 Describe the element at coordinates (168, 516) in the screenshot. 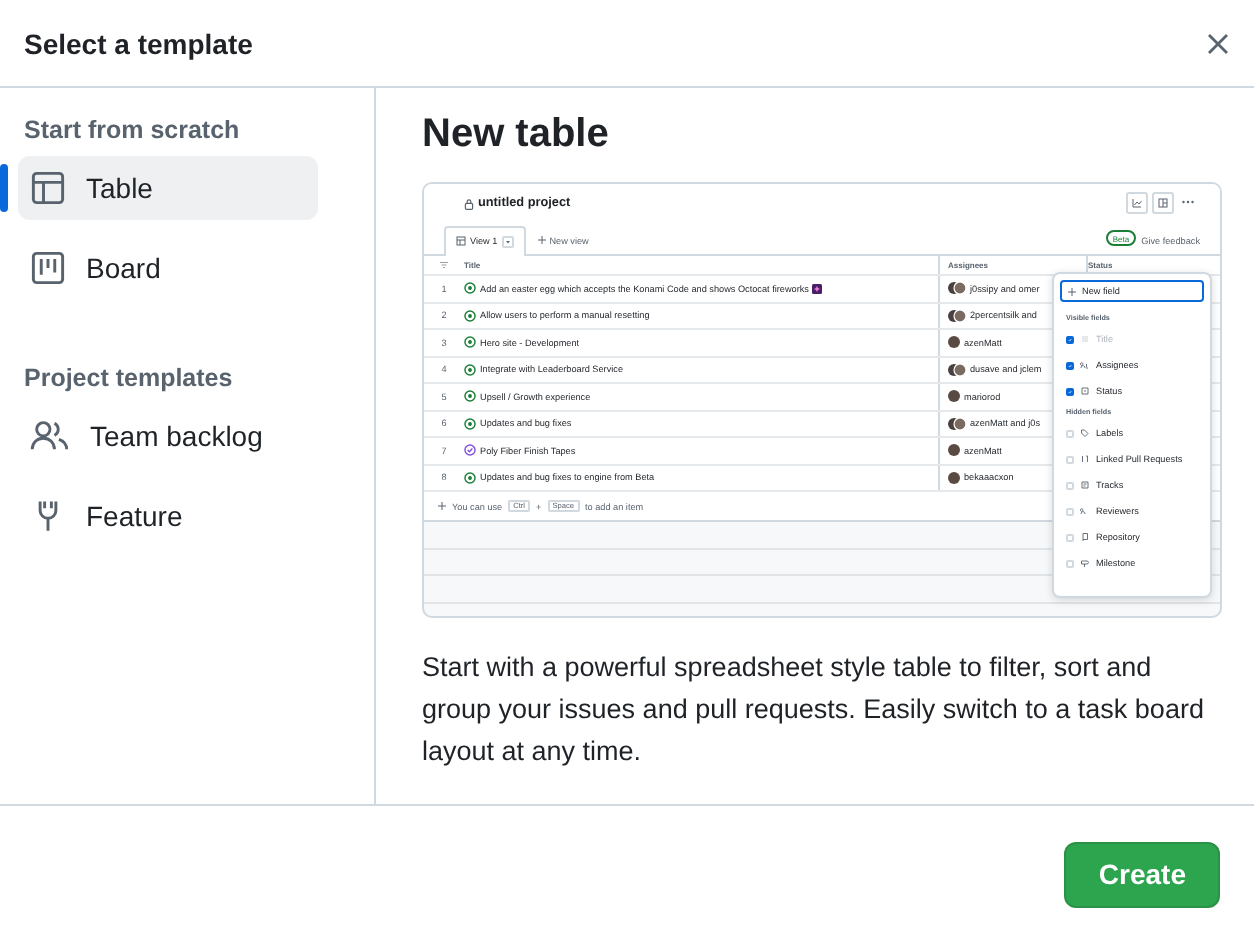

I see `template-item: Feature` at that location.